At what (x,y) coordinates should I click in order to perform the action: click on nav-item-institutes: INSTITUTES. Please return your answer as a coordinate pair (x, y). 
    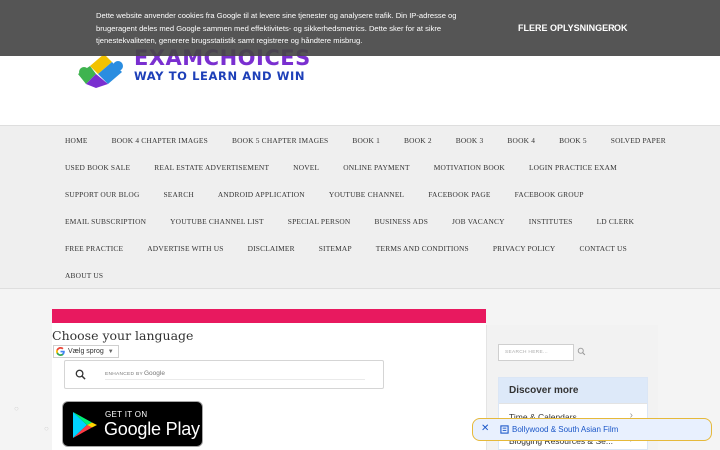
    Looking at the image, I should click on (551, 221).